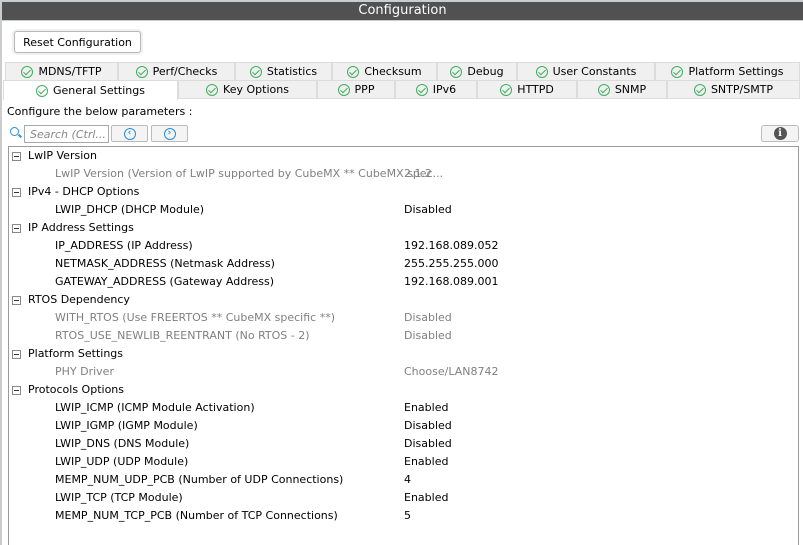 This screenshot has height=545, width=803. Describe the element at coordinates (780, 133) in the screenshot. I see `info-button: i` at that location.